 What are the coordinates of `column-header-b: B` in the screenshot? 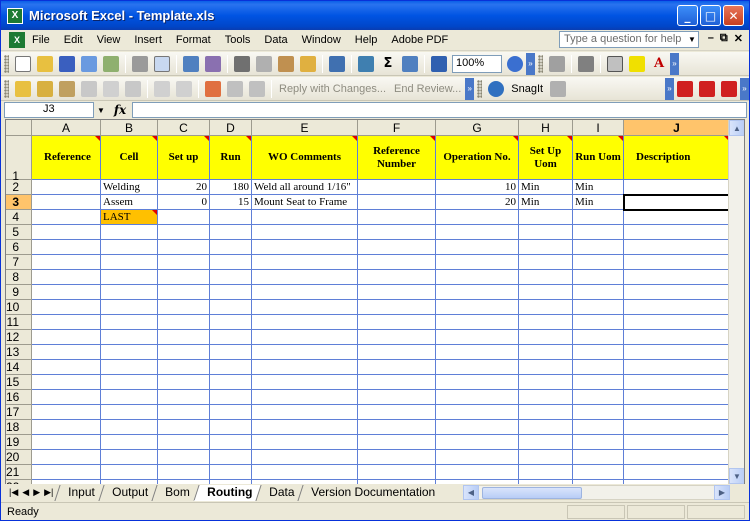 It's located at (129, 128).